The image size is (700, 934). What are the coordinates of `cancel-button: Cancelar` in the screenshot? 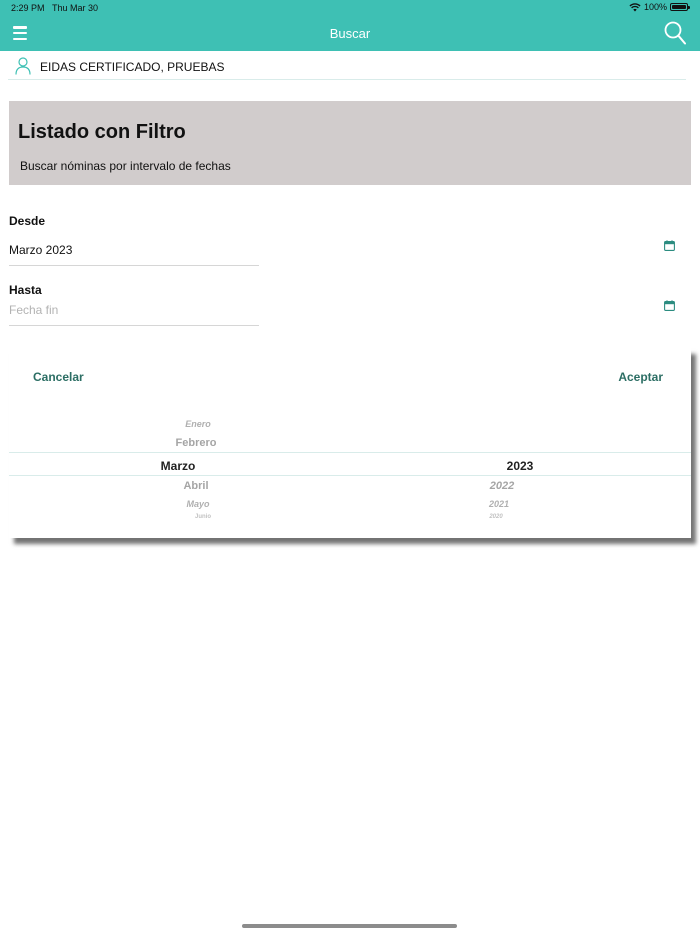 It's located at (58, 377).